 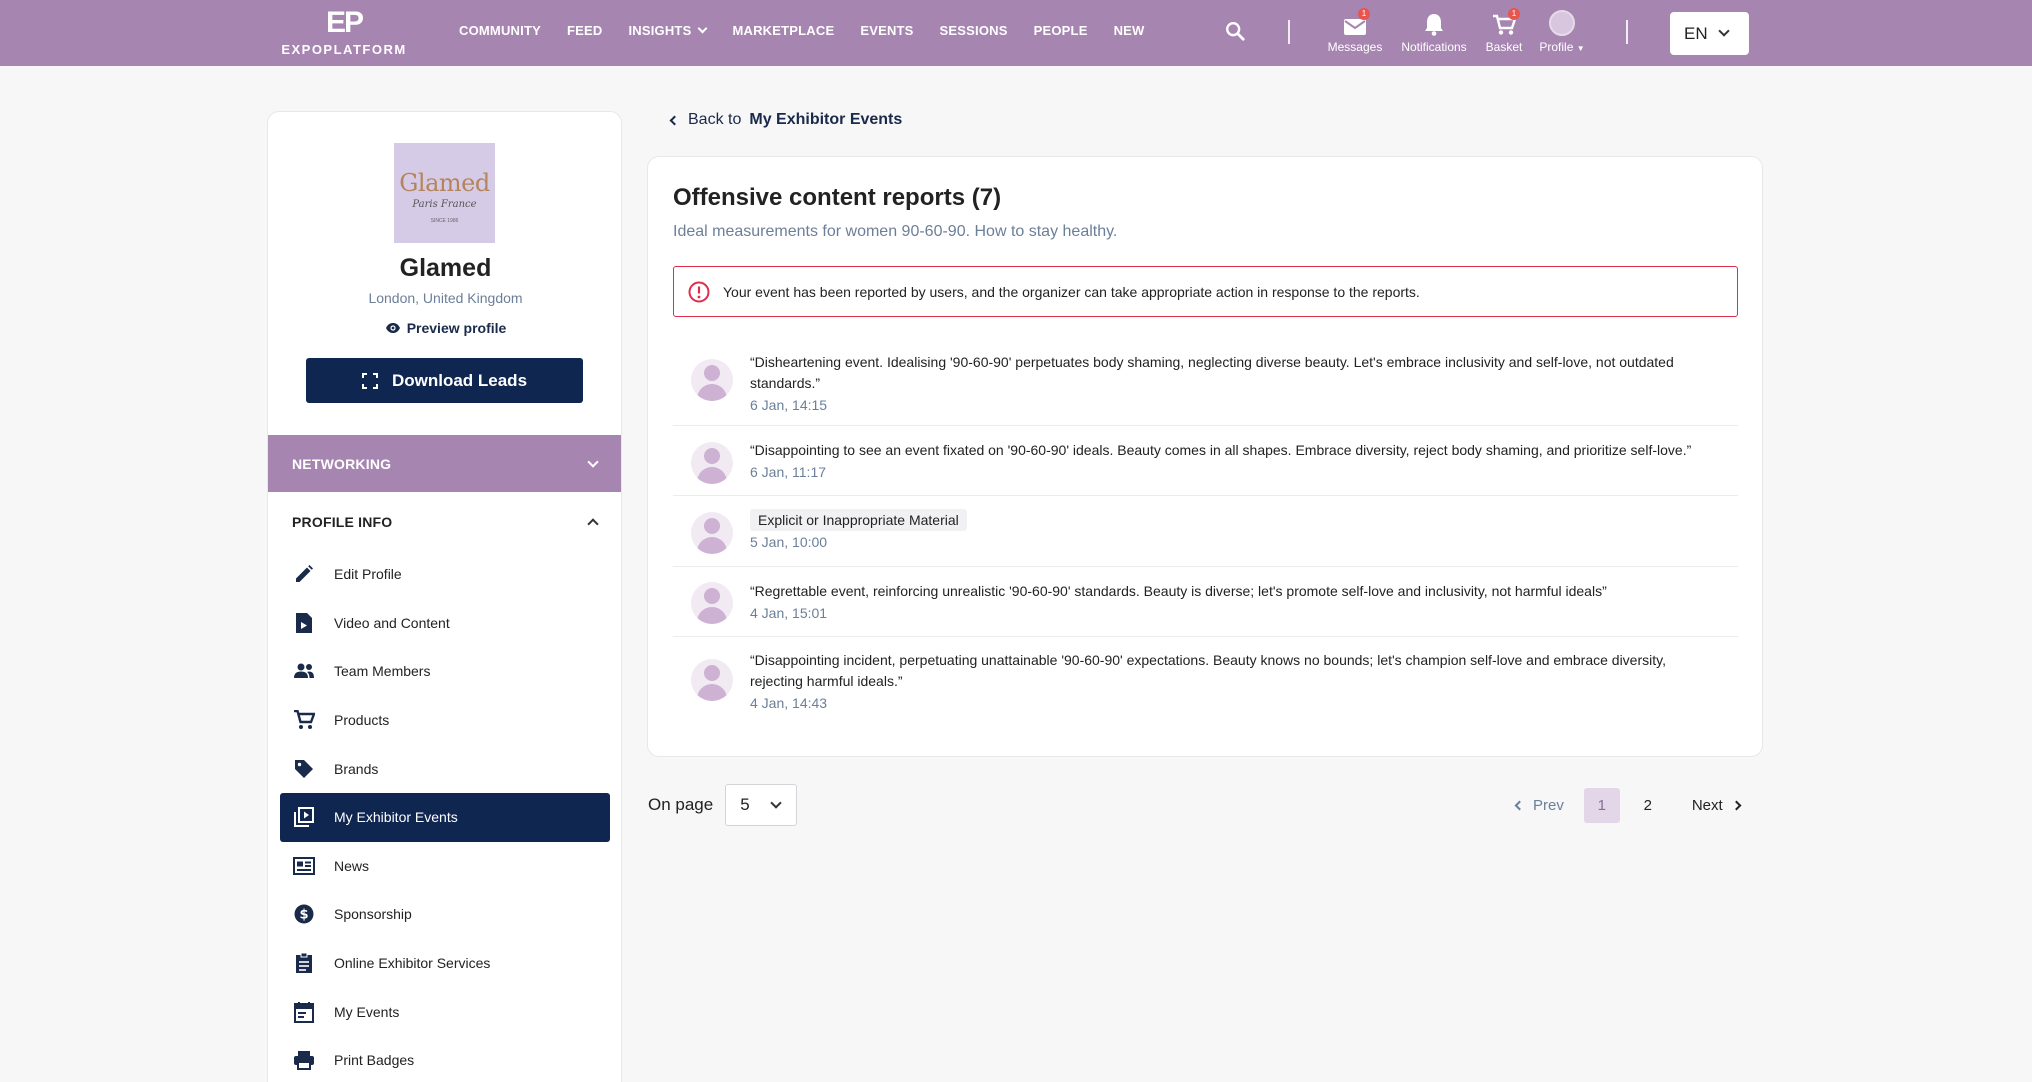 What do you see at coordinates (584, 30) in the screenshot?
I see `nav-feed: FEED` at bounding box center [584, 30].